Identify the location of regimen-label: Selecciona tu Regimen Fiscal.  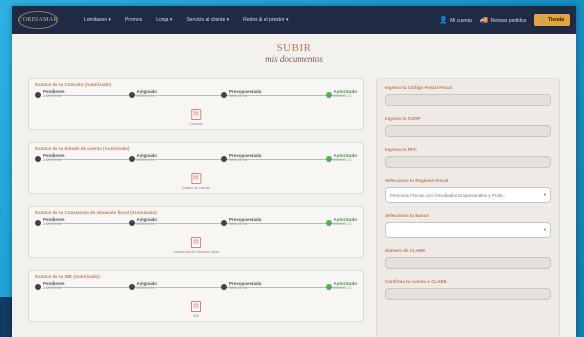
(417, 180).